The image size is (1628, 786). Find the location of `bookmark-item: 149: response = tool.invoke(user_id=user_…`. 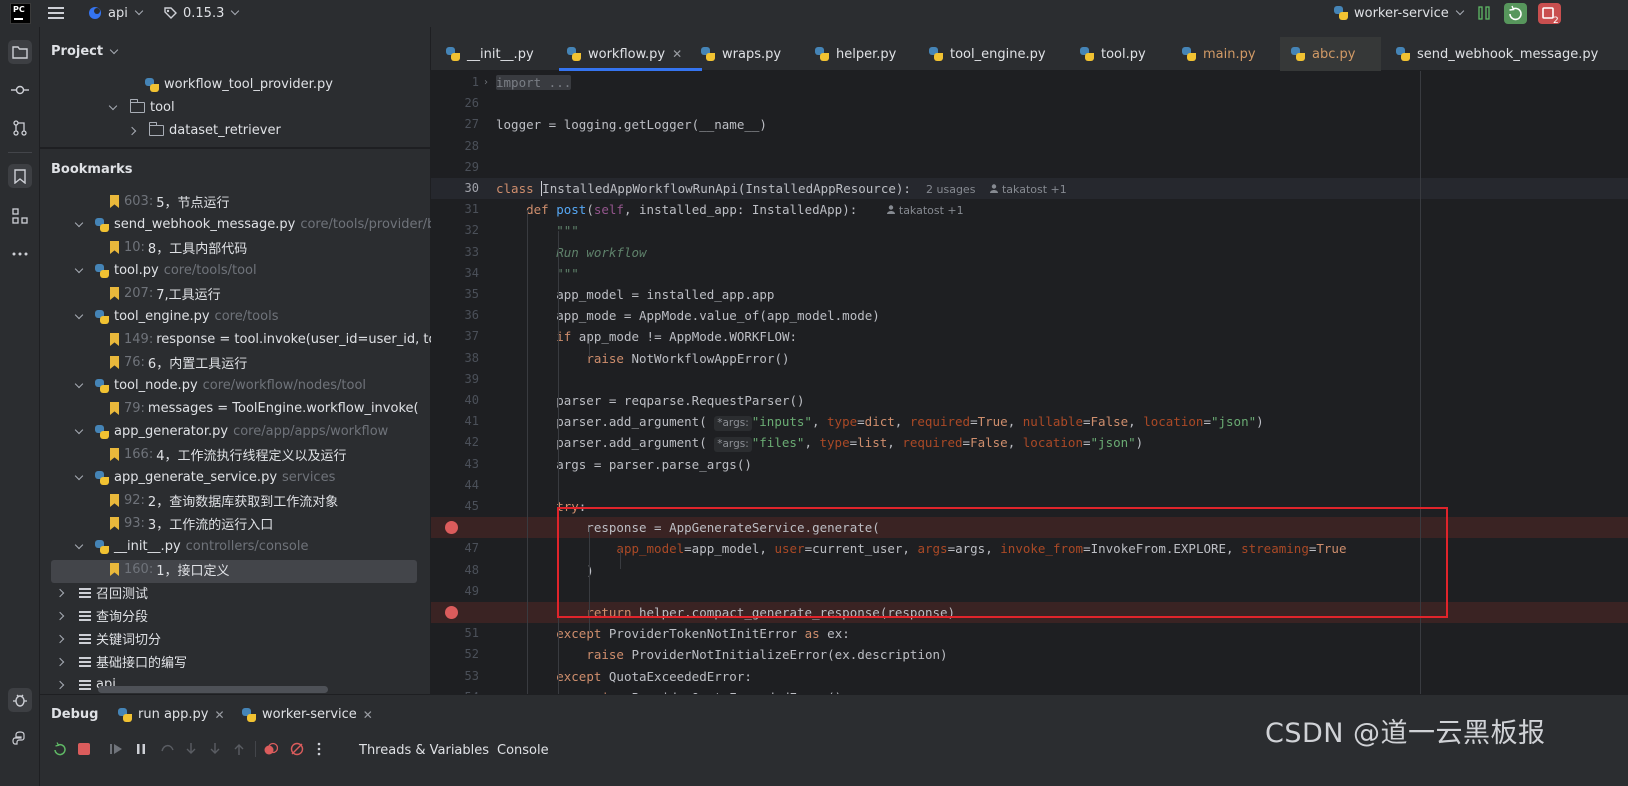

bookmark-item: 149: response = tool.invoke(user_id=user_… is located at coordinates (286, 339).